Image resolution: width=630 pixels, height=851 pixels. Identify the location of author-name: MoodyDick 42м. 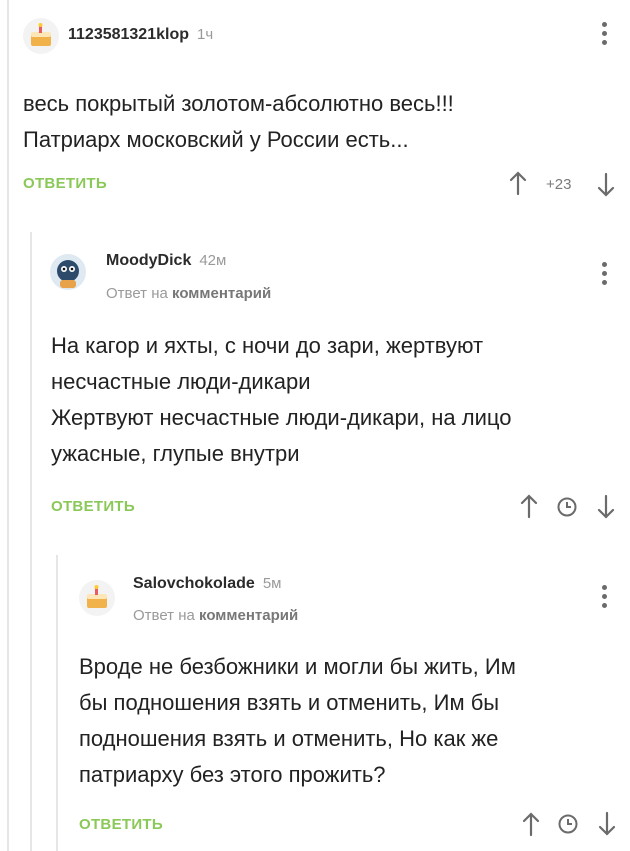
(166, 261).